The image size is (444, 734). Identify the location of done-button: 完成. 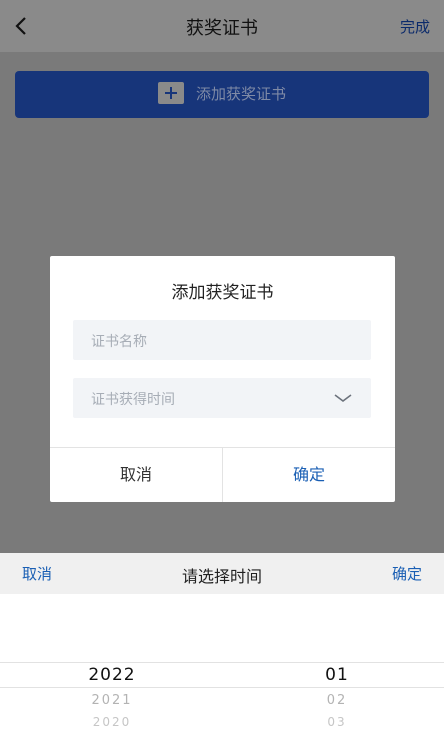
(415, 26).